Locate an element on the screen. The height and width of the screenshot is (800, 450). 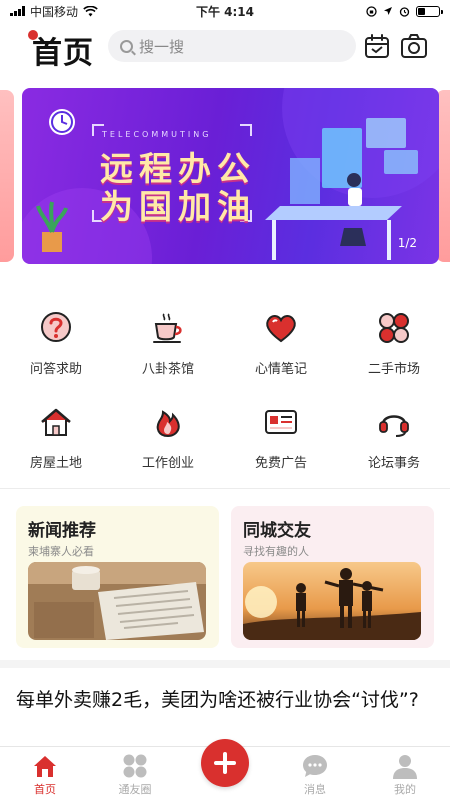
category-forum-affairs: 论坛事务 is located at coordinates (394, 436).